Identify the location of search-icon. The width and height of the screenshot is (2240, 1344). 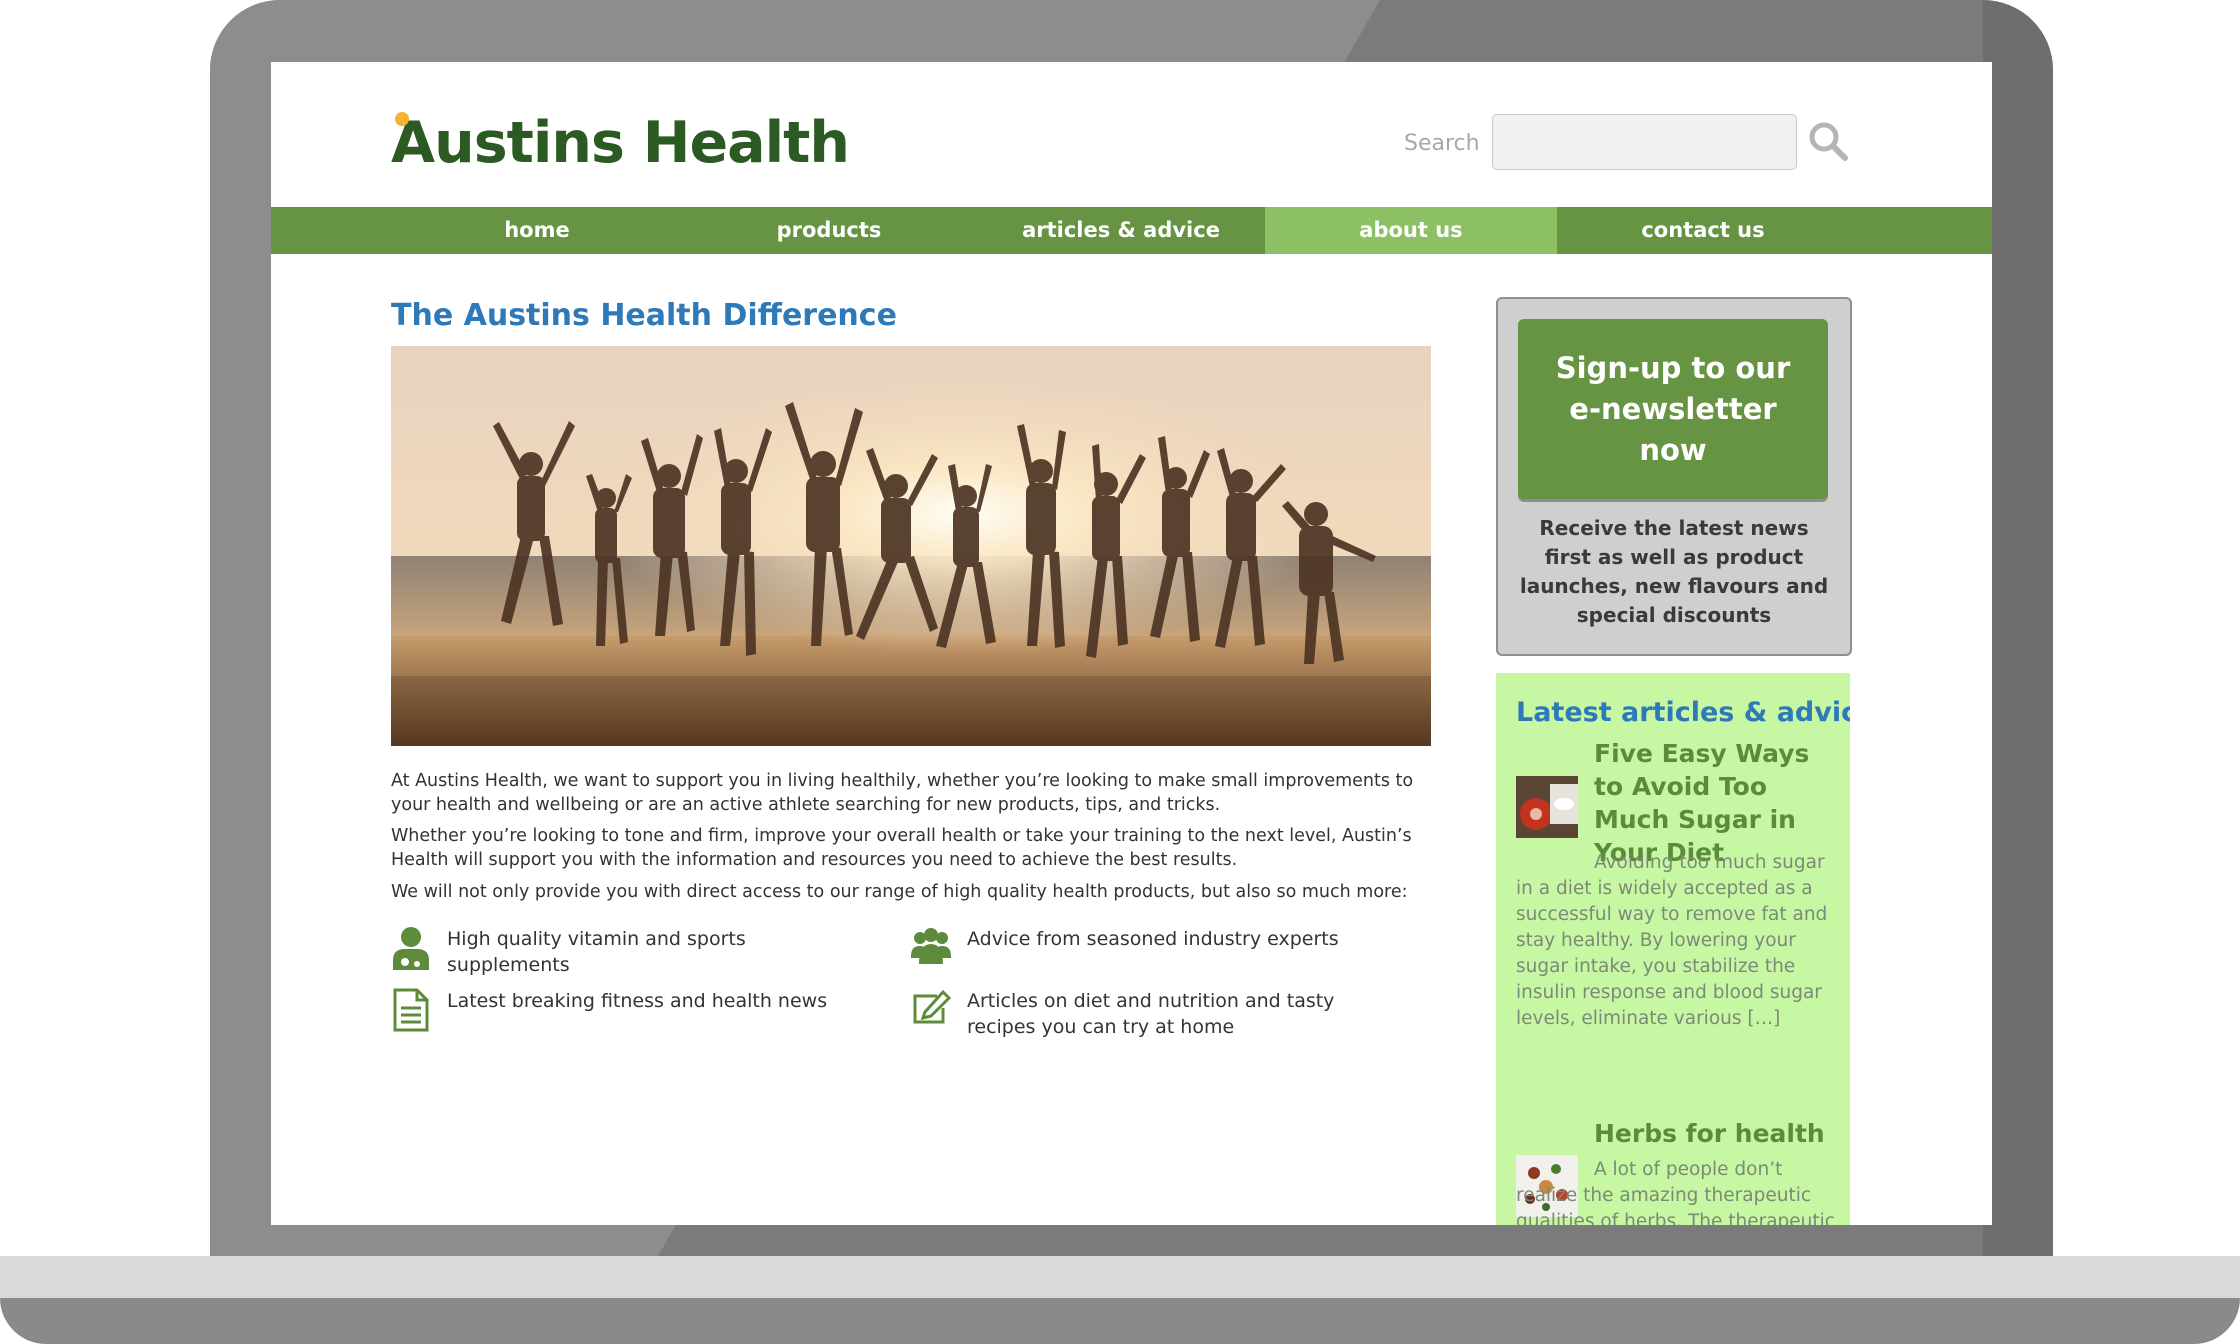
(1828, 141).